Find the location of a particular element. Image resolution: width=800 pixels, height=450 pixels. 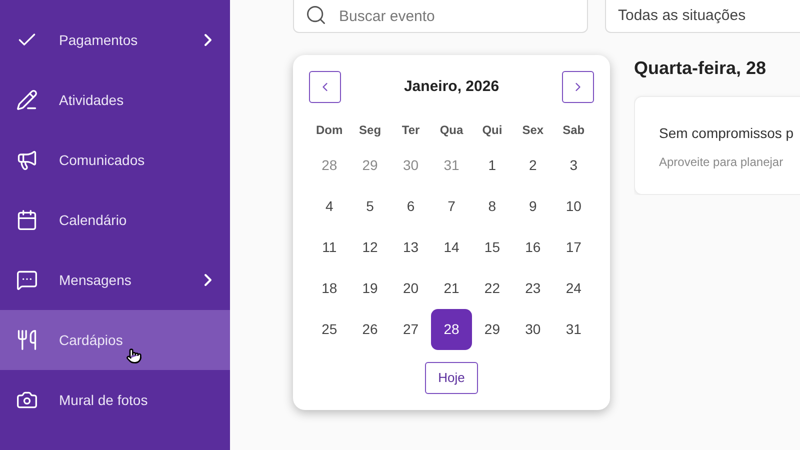

utensils-icon is located at coordinates (27, 340).